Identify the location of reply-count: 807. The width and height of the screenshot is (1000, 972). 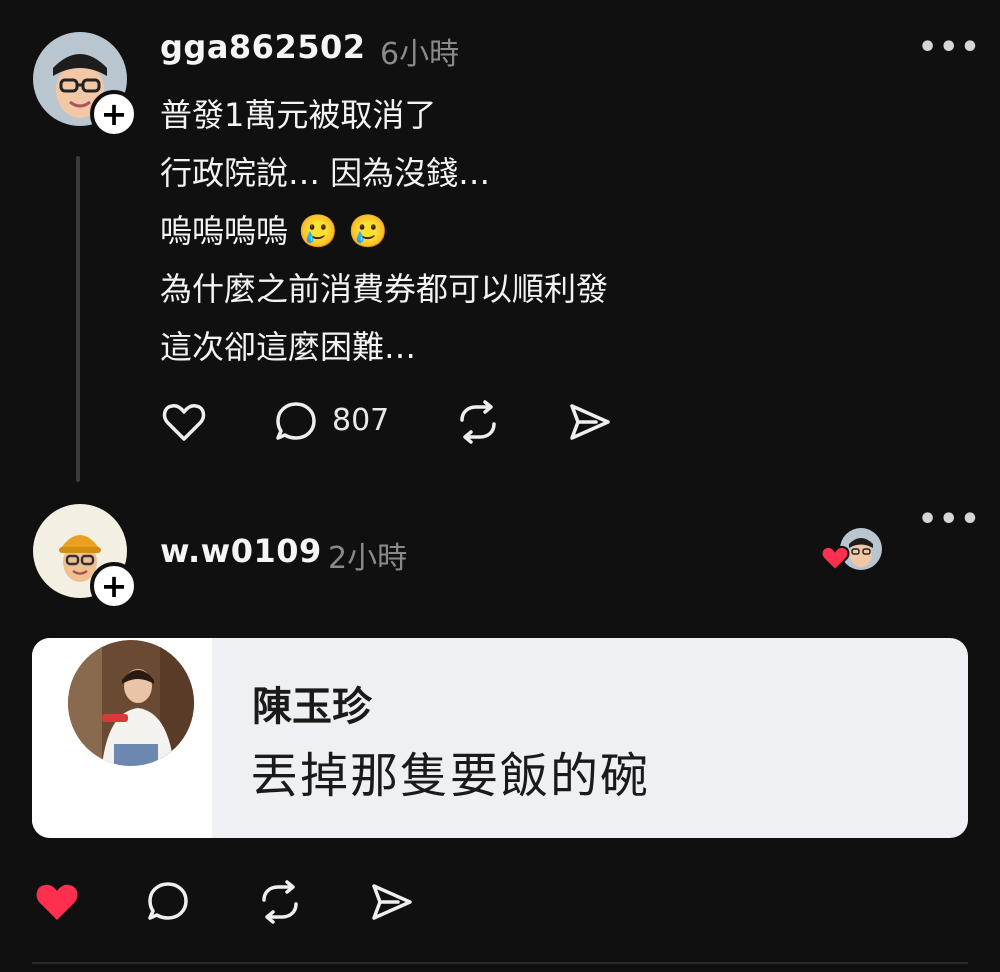
(361, 420).